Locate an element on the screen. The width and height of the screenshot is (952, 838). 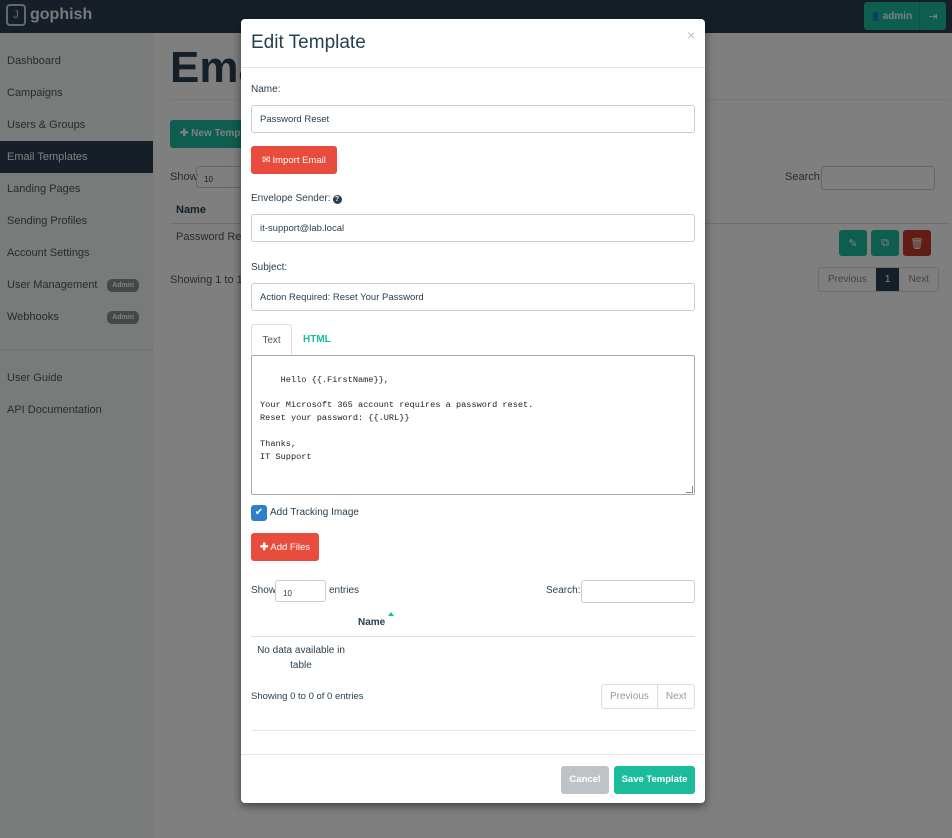
table-info: Showing 0 to 0 of 0 entries is located at coordinates (307, 696).